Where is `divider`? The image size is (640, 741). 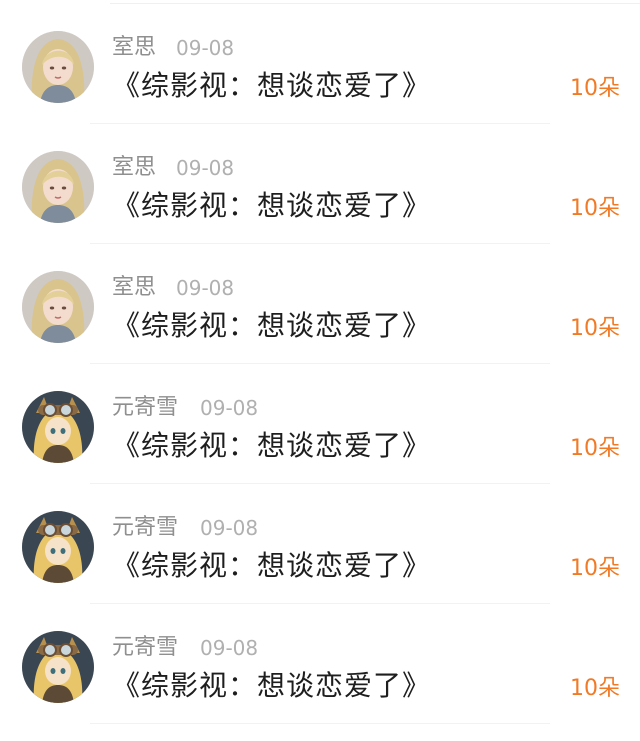 divider is located at coordinates (320, 723).